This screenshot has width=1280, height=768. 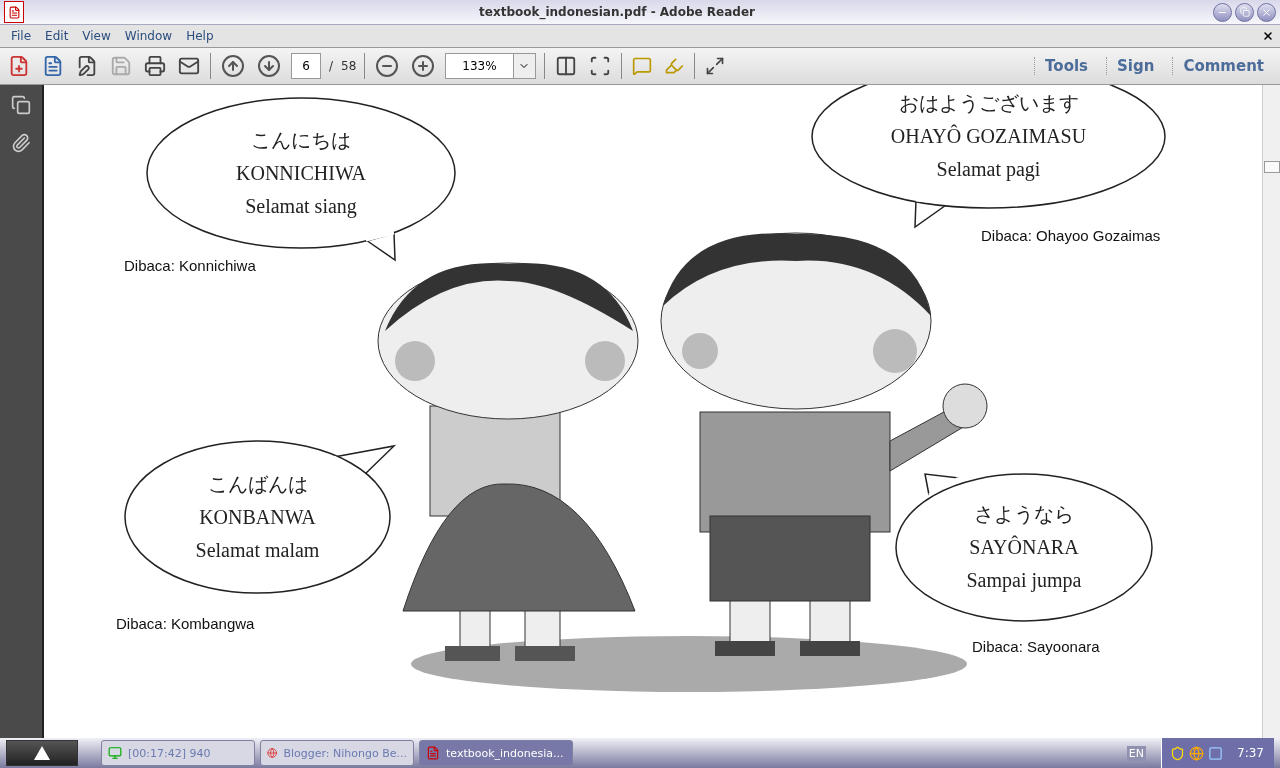 I want to click on bubble-text: Selamat malam, so click(x=257, y=550).